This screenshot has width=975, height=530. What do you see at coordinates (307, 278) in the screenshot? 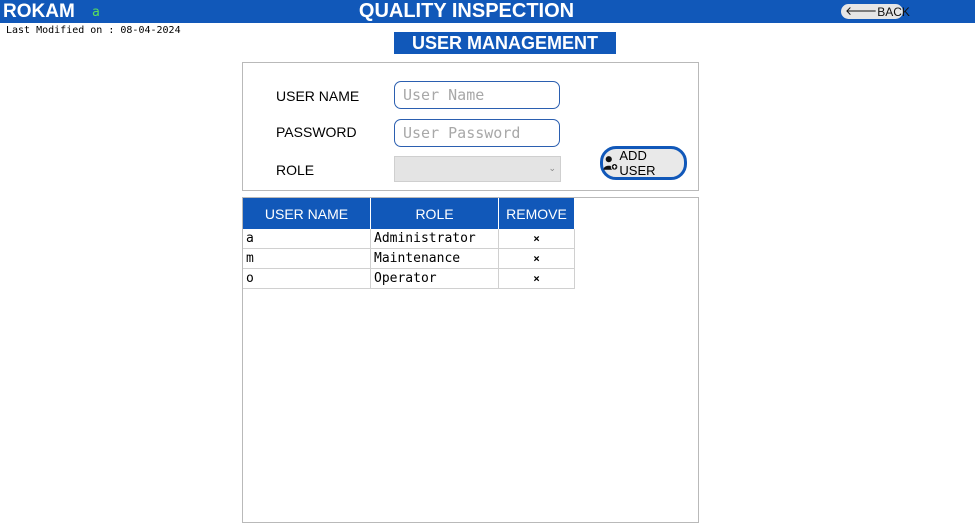
I see `cell-username: o` at bounding box center [307, 278].